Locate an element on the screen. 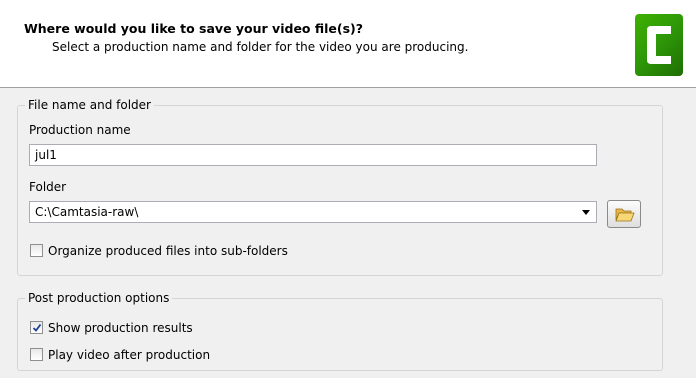 The width and height of the screenshot is (696, 378). organize-subfolders-label: Organize produced files into sub-folders is located at coordinates (168, 251).